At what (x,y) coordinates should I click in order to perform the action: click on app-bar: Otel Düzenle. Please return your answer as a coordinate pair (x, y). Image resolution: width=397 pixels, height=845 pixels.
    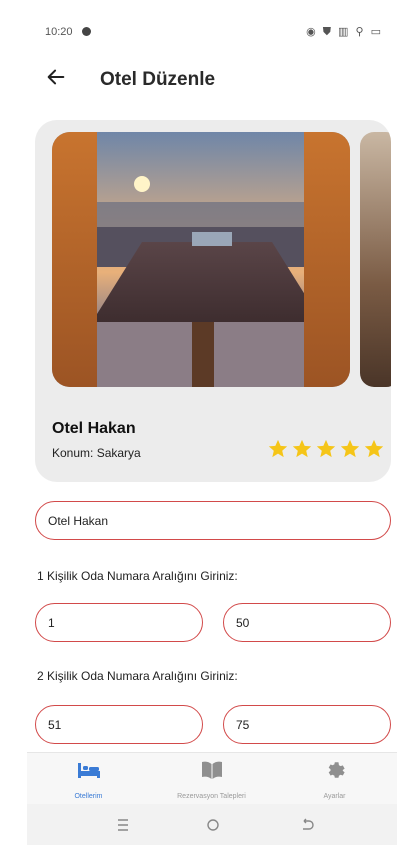
    Looking at the image, I should click on (212, 82).